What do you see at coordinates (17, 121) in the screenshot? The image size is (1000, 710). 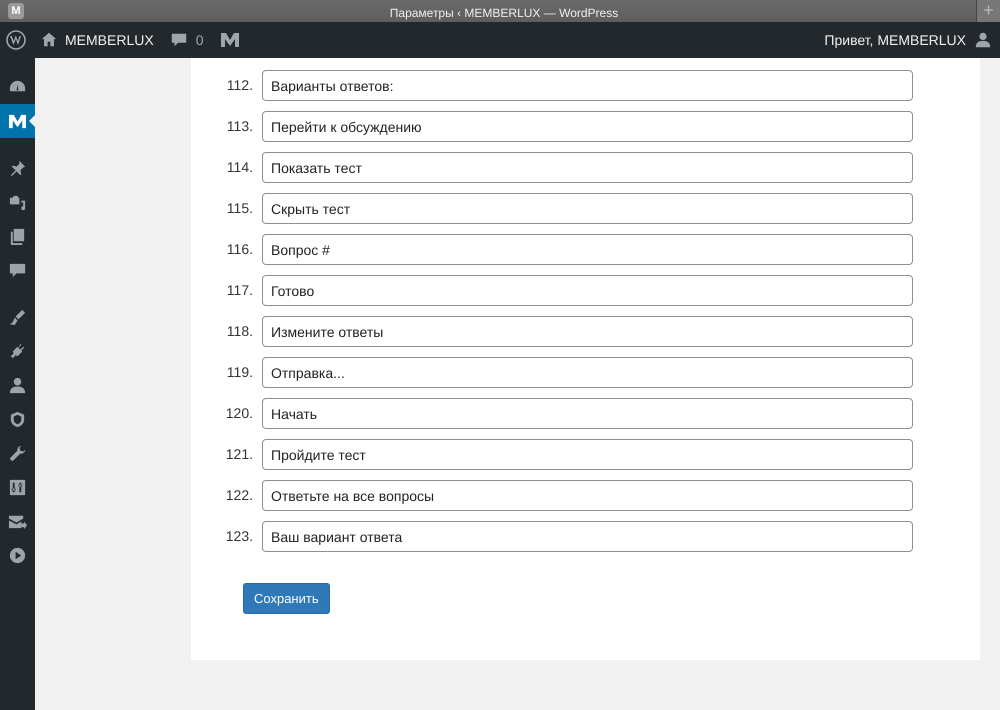 I see `sidebar-item` at bounding box center [17, 121].